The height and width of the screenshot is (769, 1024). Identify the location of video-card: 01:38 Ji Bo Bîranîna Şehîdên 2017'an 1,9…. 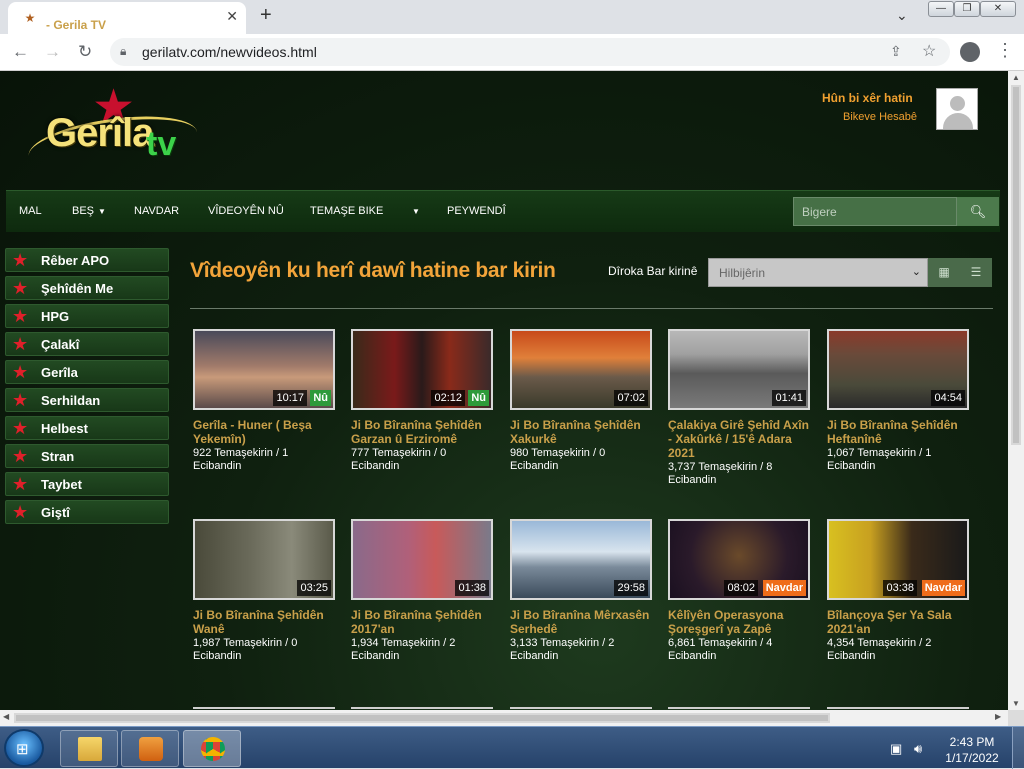
(422, 591).